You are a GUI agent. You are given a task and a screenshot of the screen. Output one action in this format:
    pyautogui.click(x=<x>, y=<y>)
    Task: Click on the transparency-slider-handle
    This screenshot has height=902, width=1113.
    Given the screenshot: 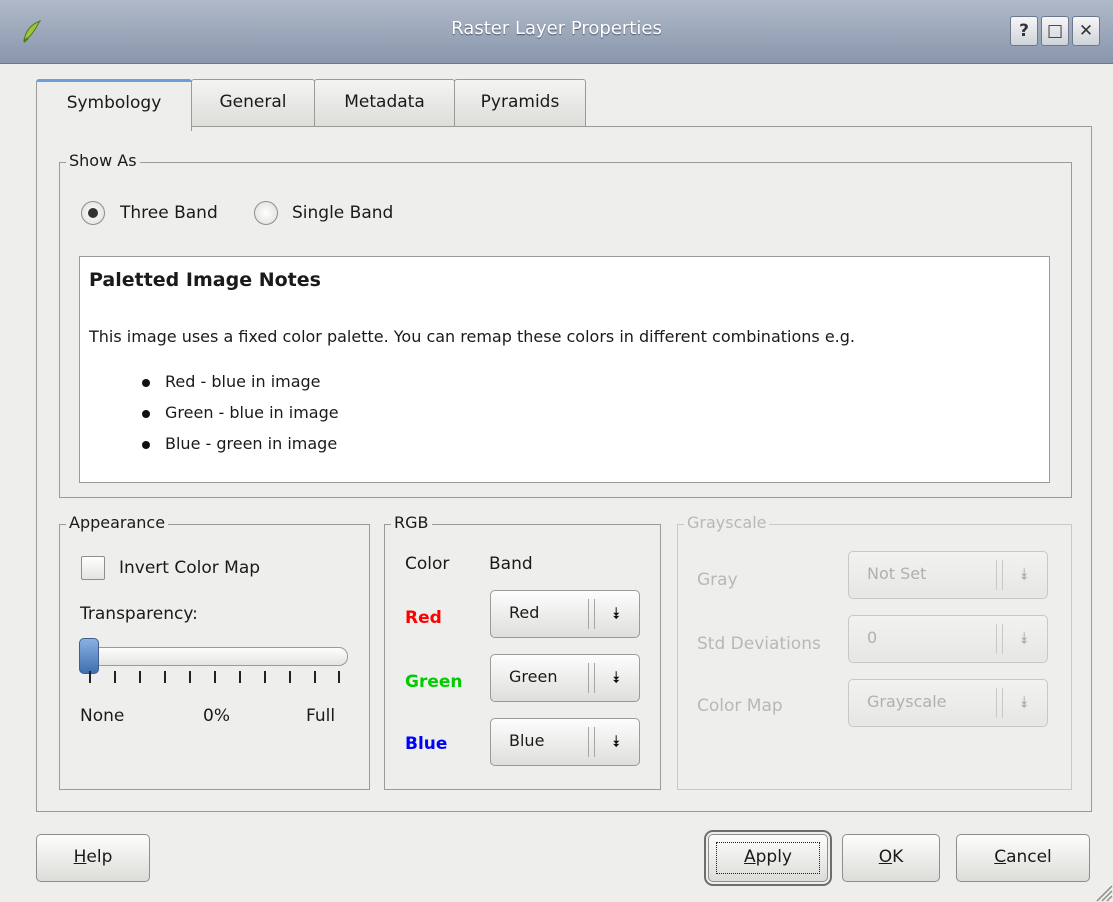 What is the action you would take?
    pyautogui.click(x=89, y=656)
    